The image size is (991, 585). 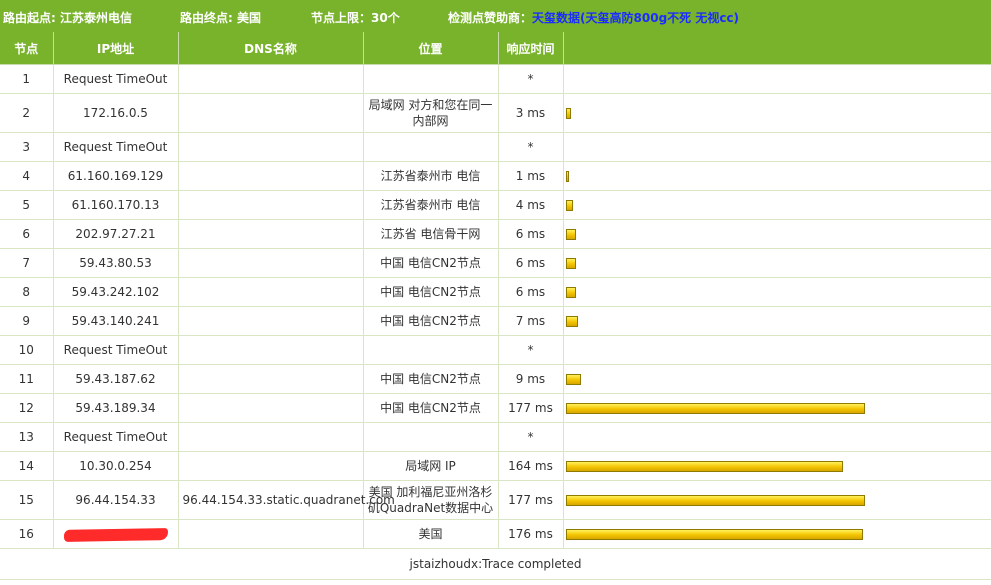 I want to click on ip-cell: 202.97.27.21, so click(x=116, y=234).